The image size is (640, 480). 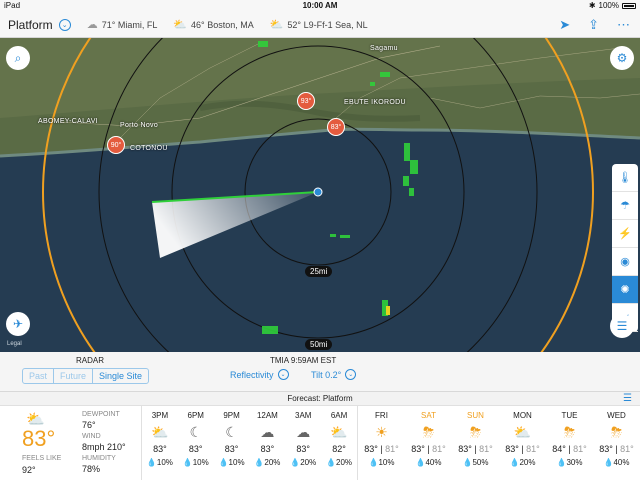 What do you see at coordinates (14, 344) in the screenshot?
I see `legal-link: Legal` at bounding box center [14, 344].